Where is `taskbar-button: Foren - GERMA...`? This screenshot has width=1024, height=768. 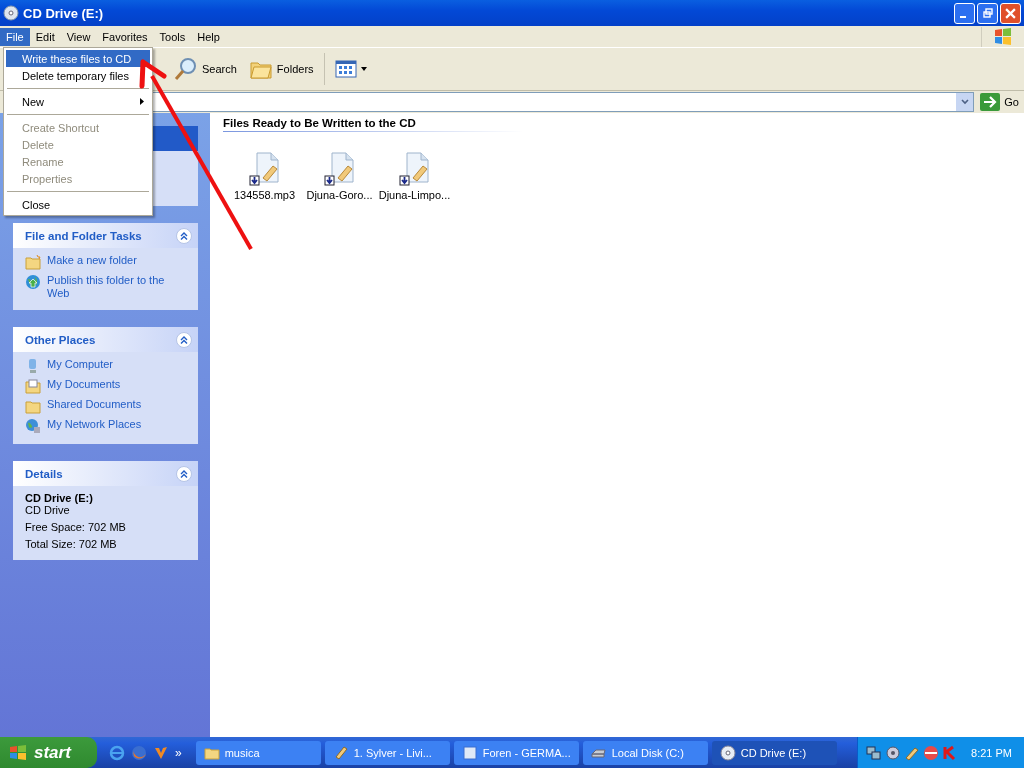 taskbar-button: Foren - GERMA... is located at coordinates (516, 752).